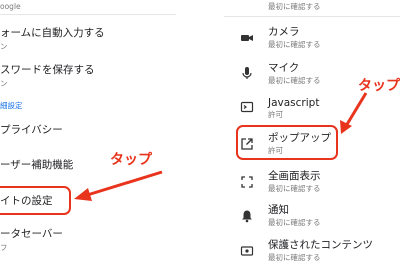  I want to click on item-title: カメラ, so click(284, 32).